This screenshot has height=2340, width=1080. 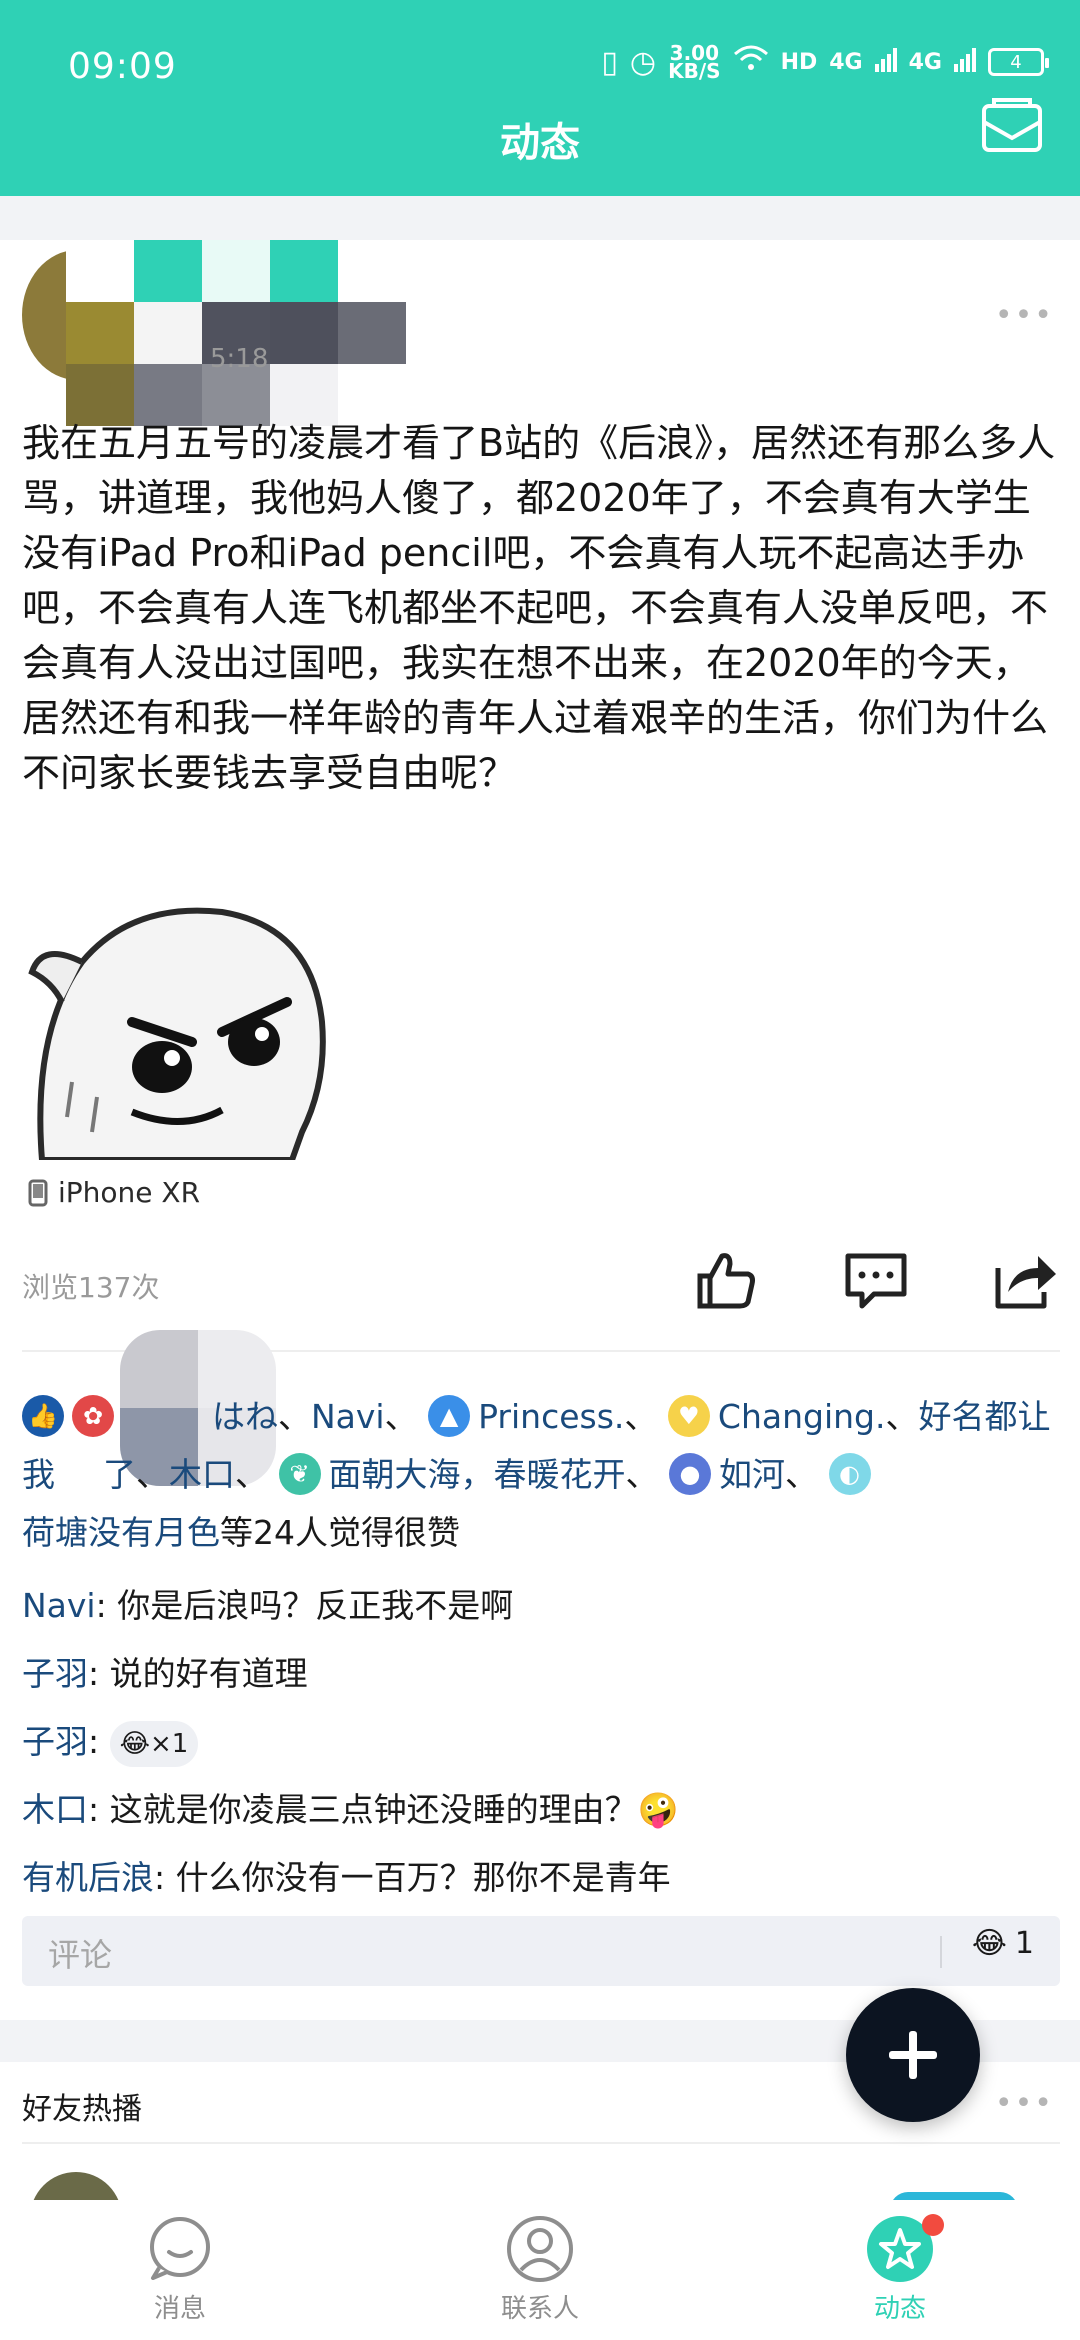 What do you see at coordinates (202, 1474) in the screenshot?
I see `liker-name: 木口` at bounding box center [202, 1474].